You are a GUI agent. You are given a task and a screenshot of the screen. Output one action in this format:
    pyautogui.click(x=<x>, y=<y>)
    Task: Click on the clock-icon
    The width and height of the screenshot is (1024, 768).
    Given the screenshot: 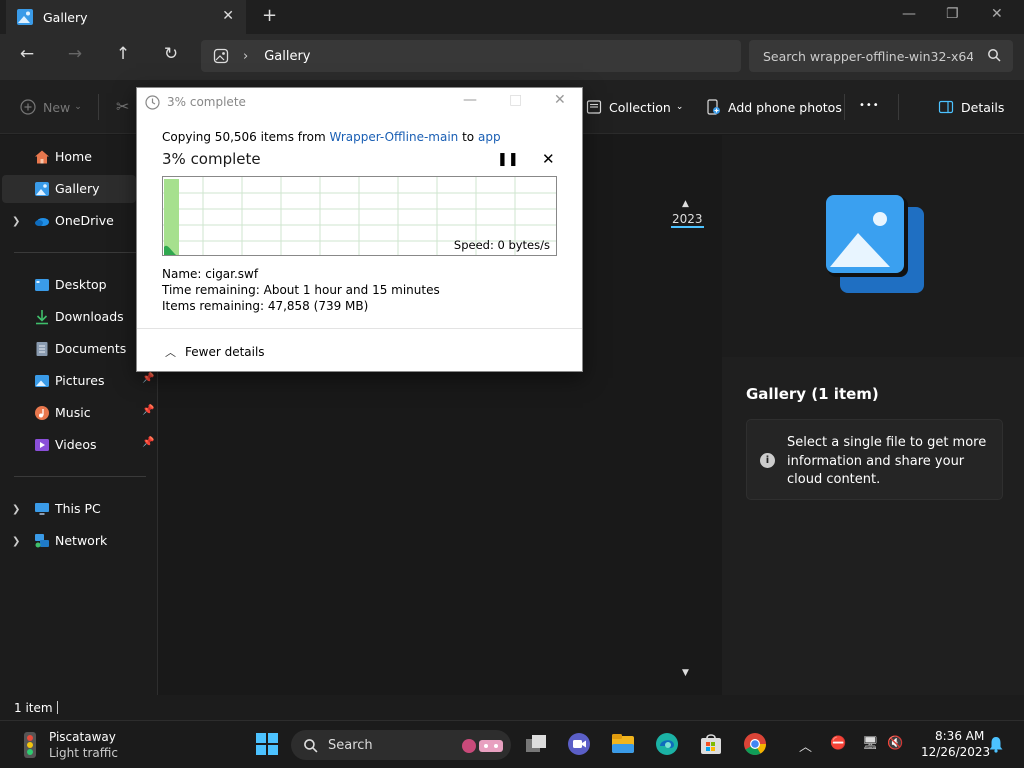 What is the action you would take?
    pyautogui.click(x=152, y=102)
    